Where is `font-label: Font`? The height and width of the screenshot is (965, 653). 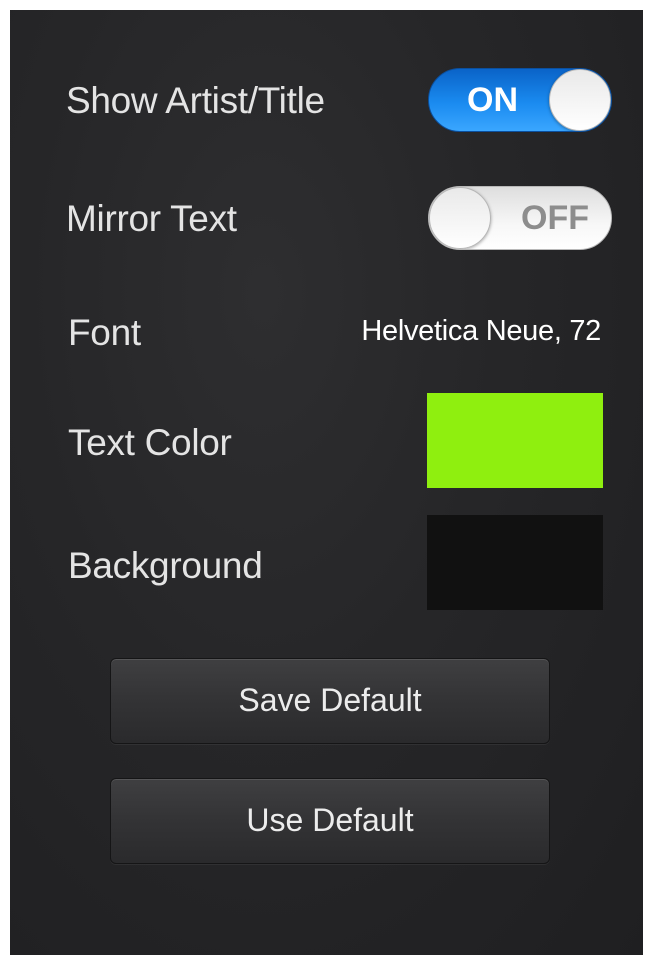 font-label: Font is located at coordinates (104, 332).